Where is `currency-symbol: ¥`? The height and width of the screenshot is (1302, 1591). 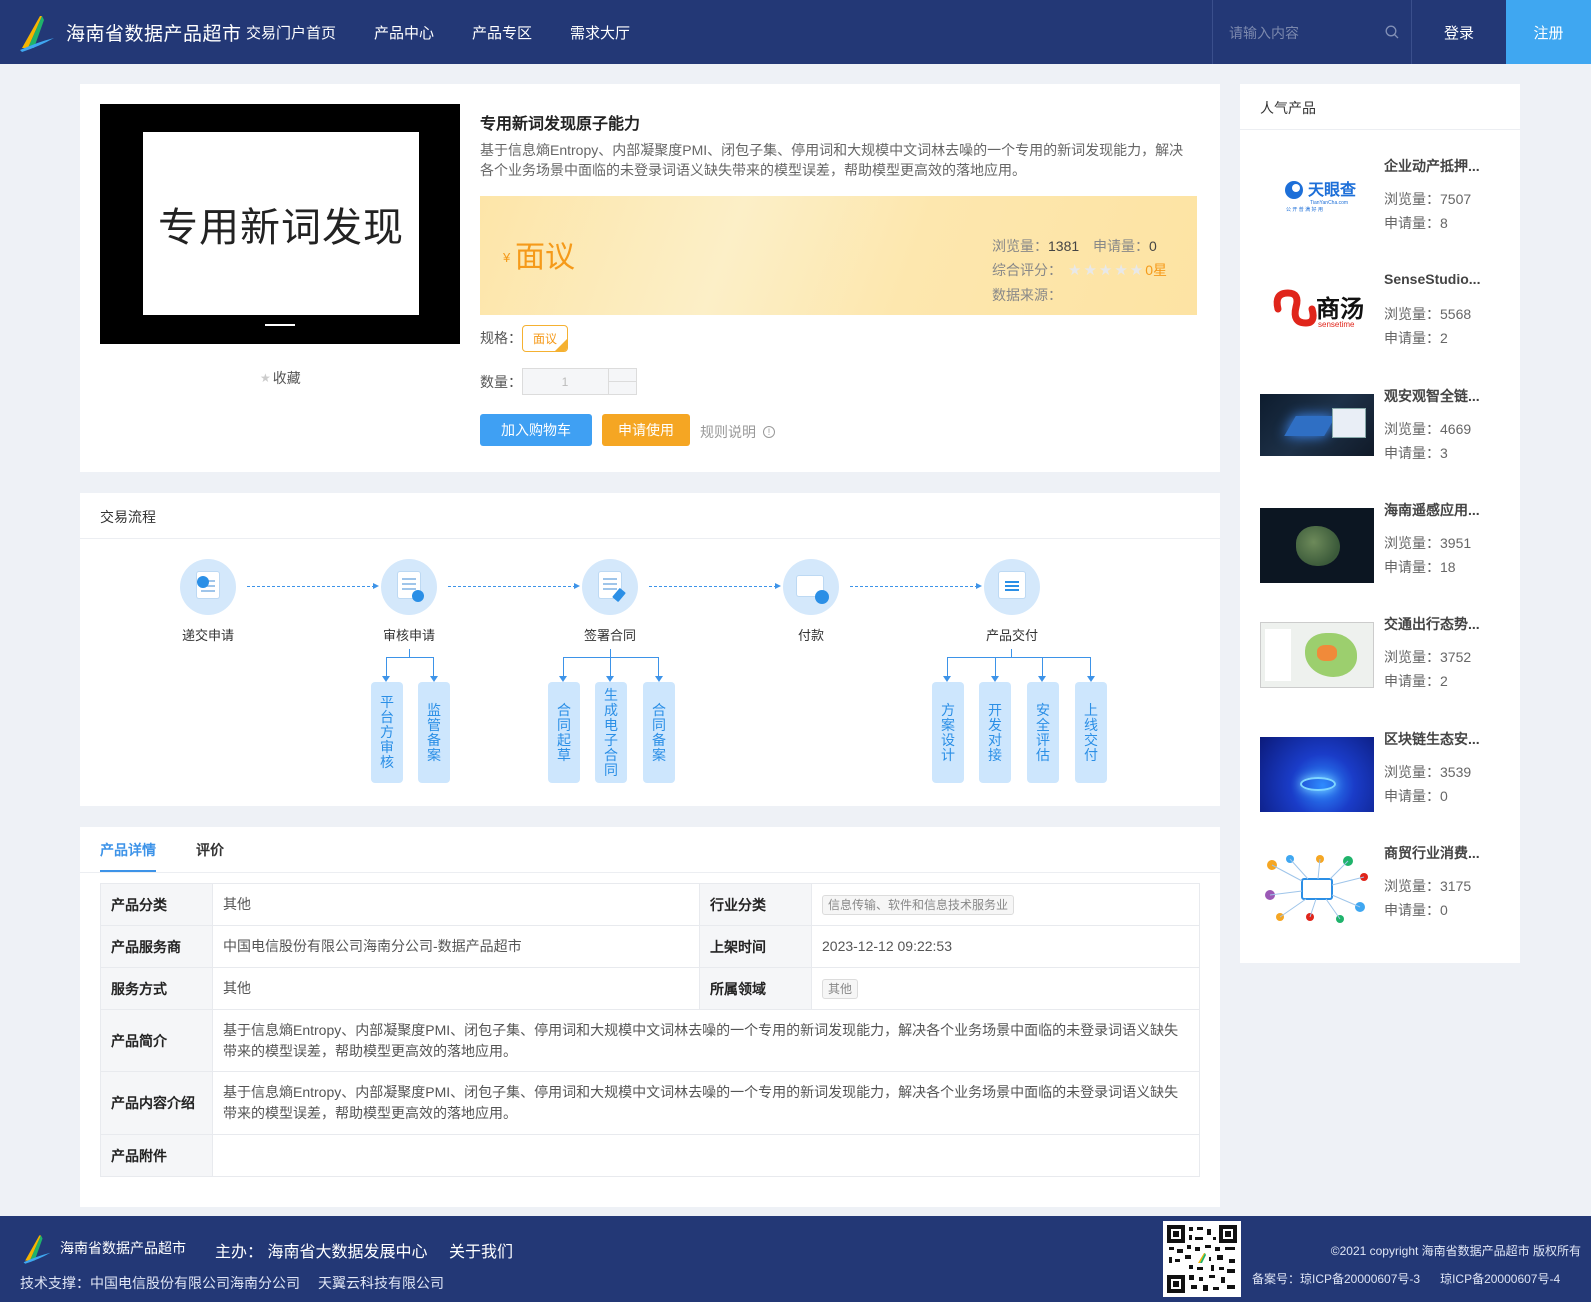
currency-symbol: ¥ is located at coordinates (507, 257).